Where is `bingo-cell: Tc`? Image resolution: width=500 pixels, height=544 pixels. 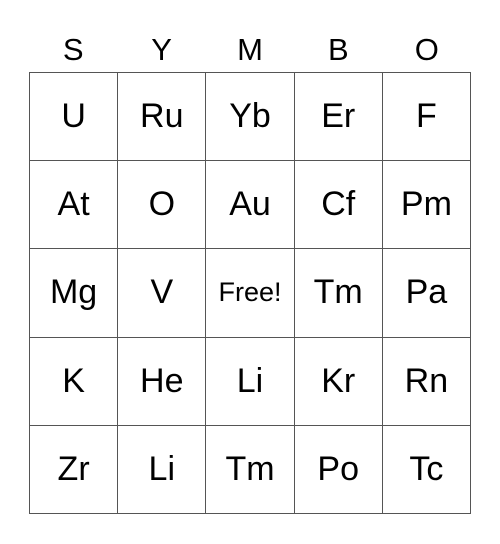
bingo-cell: Tc is located at coordinates (426, 469).